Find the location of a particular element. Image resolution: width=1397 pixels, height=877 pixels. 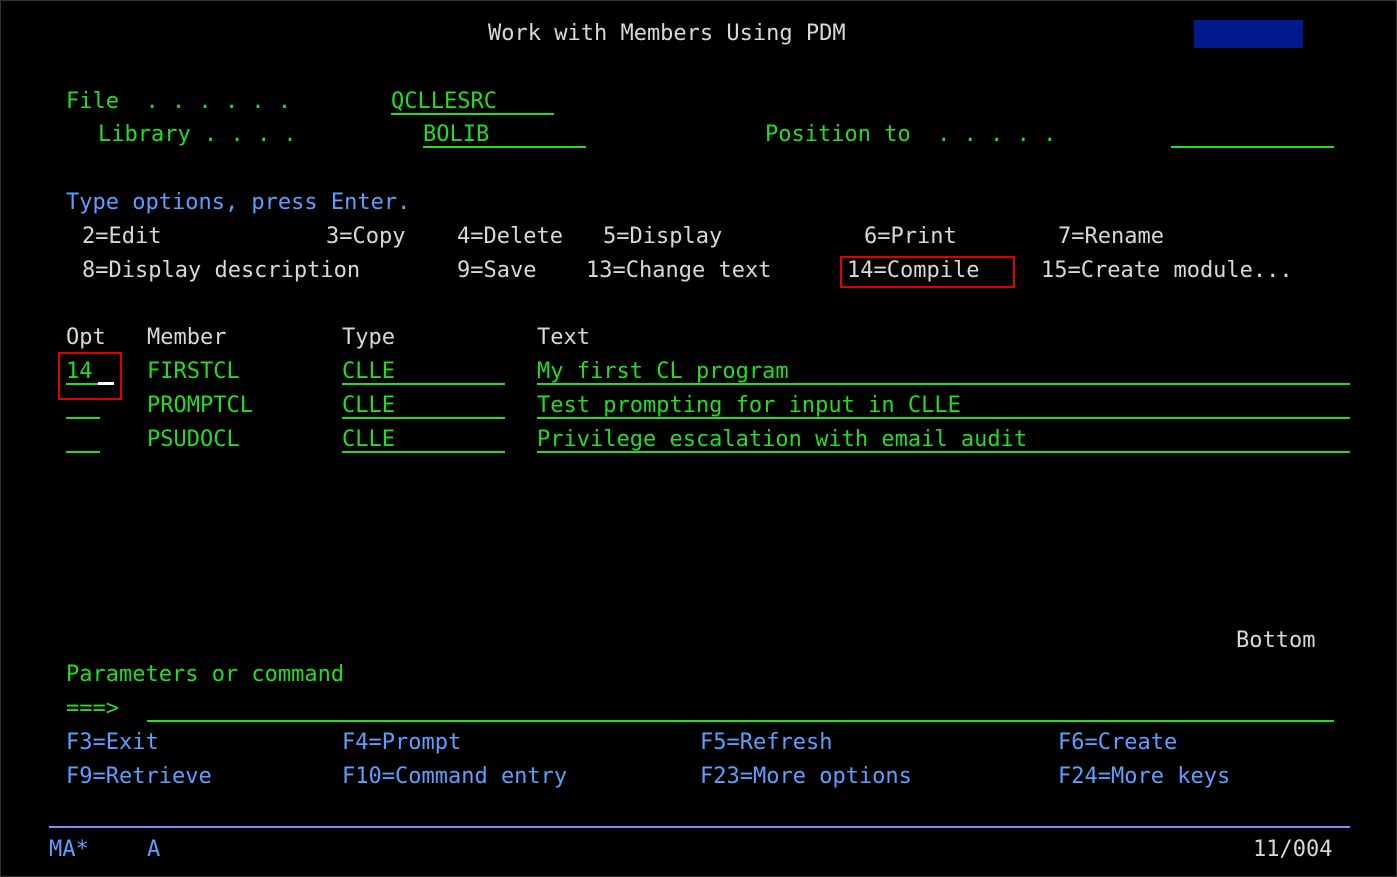

file-field: QCLLESRC is located at coordinates (472, 102).